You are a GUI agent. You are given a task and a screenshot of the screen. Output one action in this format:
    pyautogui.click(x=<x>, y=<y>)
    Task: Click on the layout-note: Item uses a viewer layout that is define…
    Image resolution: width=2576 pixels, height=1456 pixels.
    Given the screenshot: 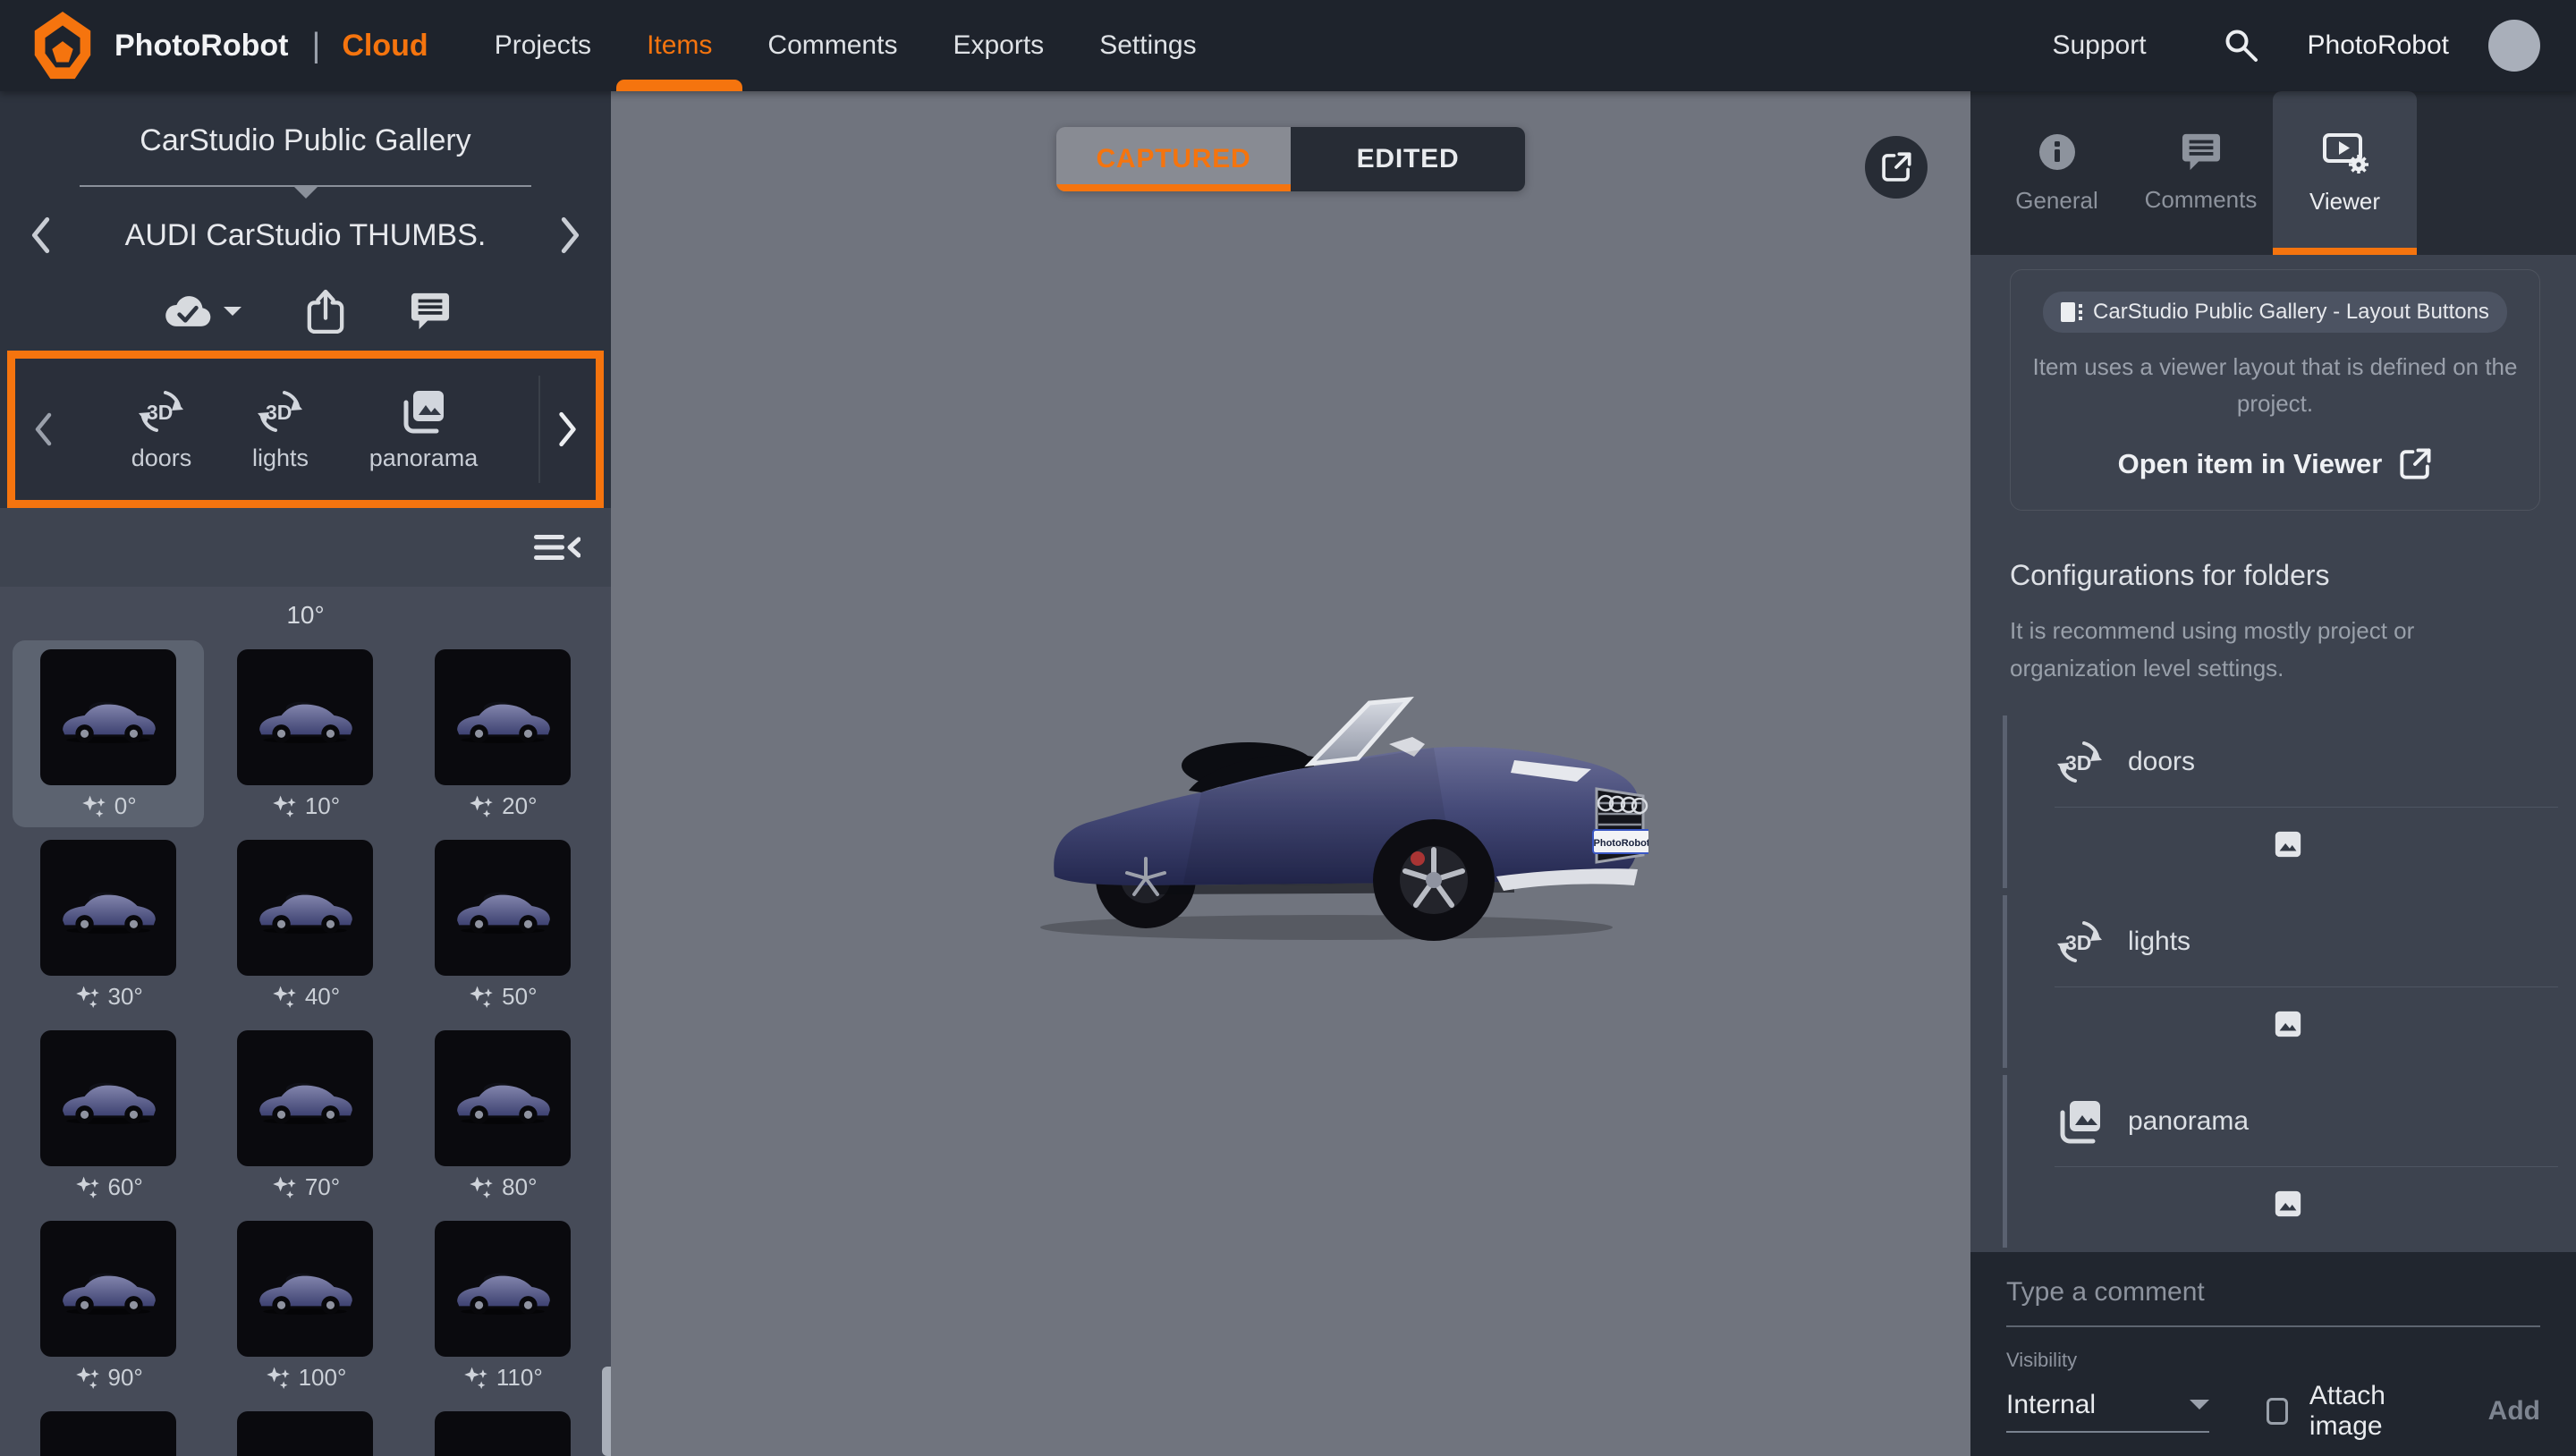 What is the action you would take?
    pyautogui.click(x=2275, y=385)
    